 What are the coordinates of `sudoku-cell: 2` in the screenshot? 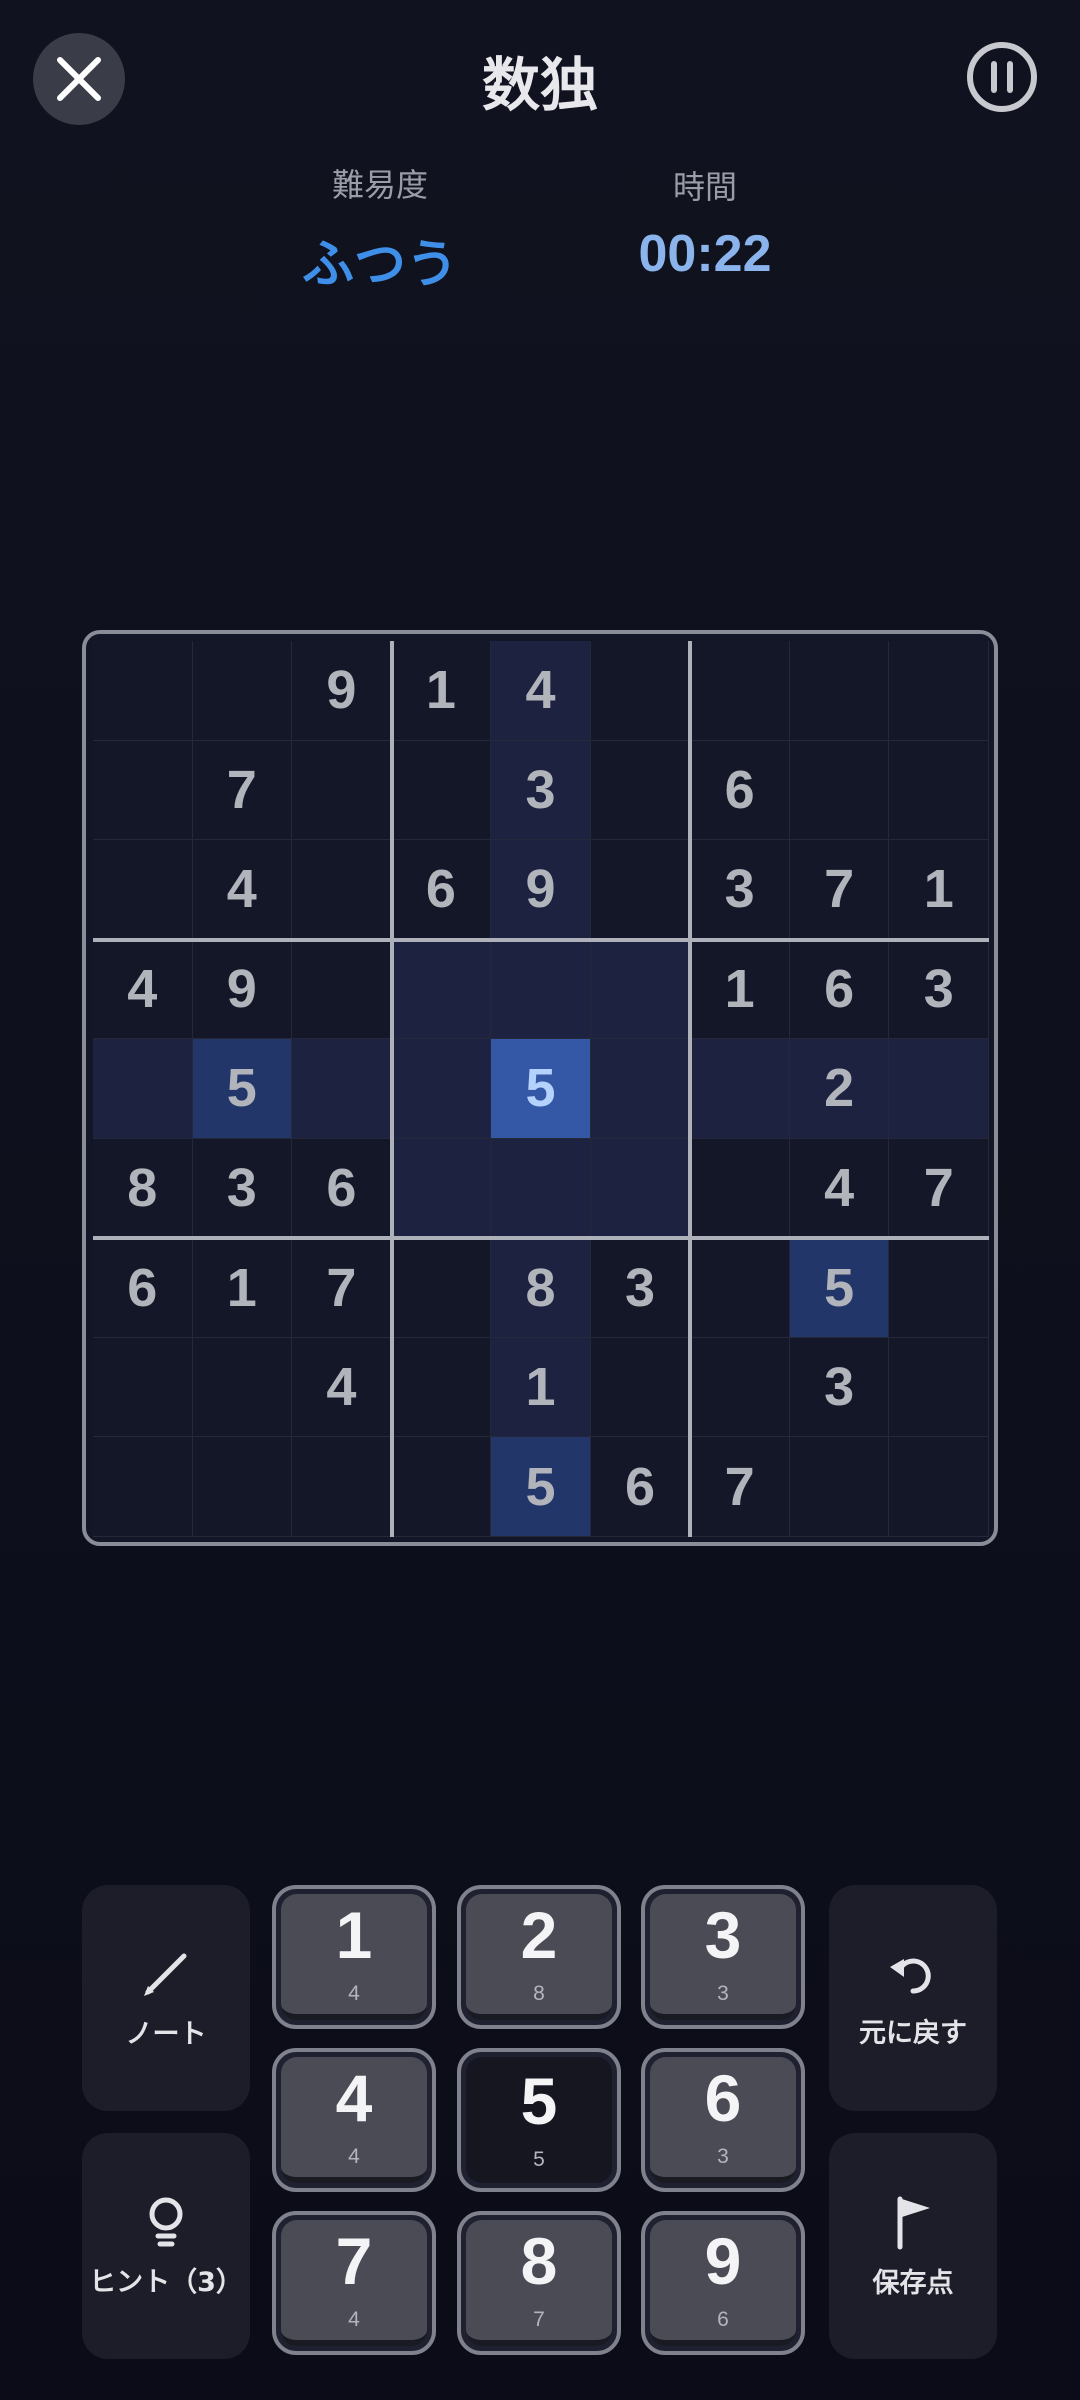 It's located at (839, 1089).